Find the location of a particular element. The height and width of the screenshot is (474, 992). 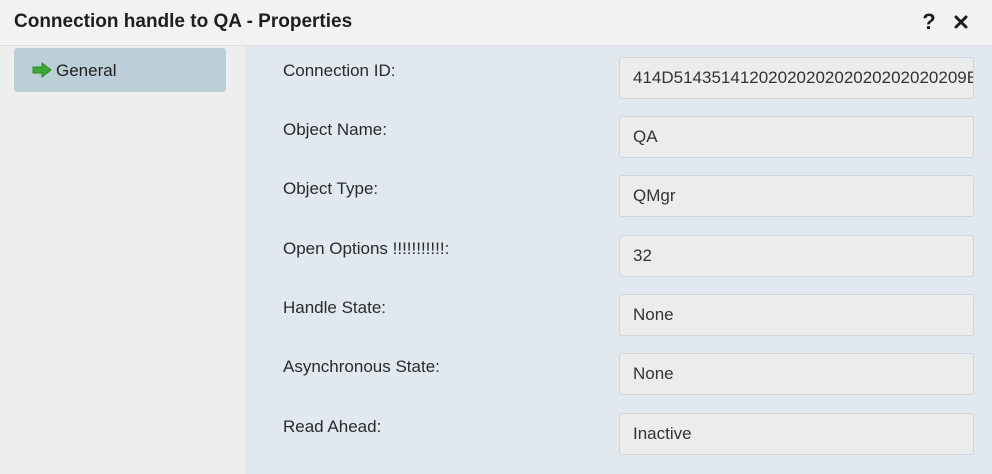

object-type-label: Object Type: is located at coordinates (331, 188).